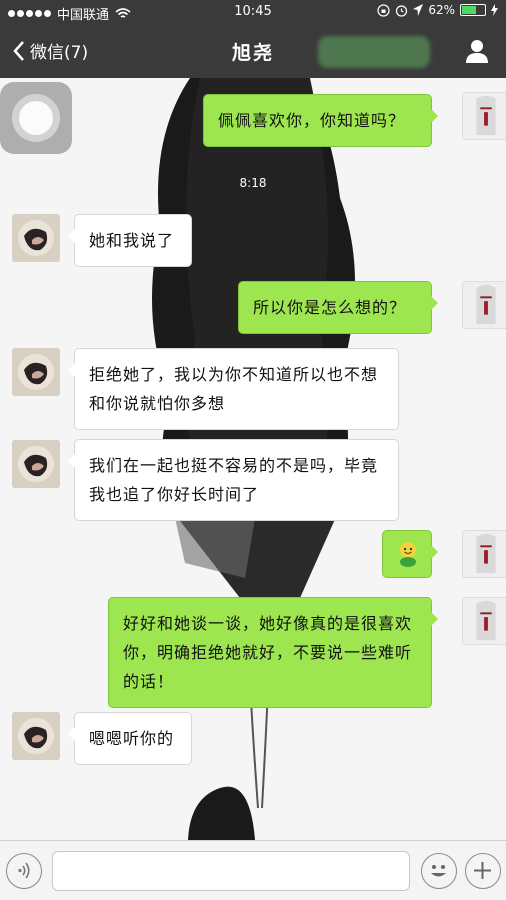 The width and height of the screenshot is (506, 900). I want to click on alarm-icon, so click(402, 10).